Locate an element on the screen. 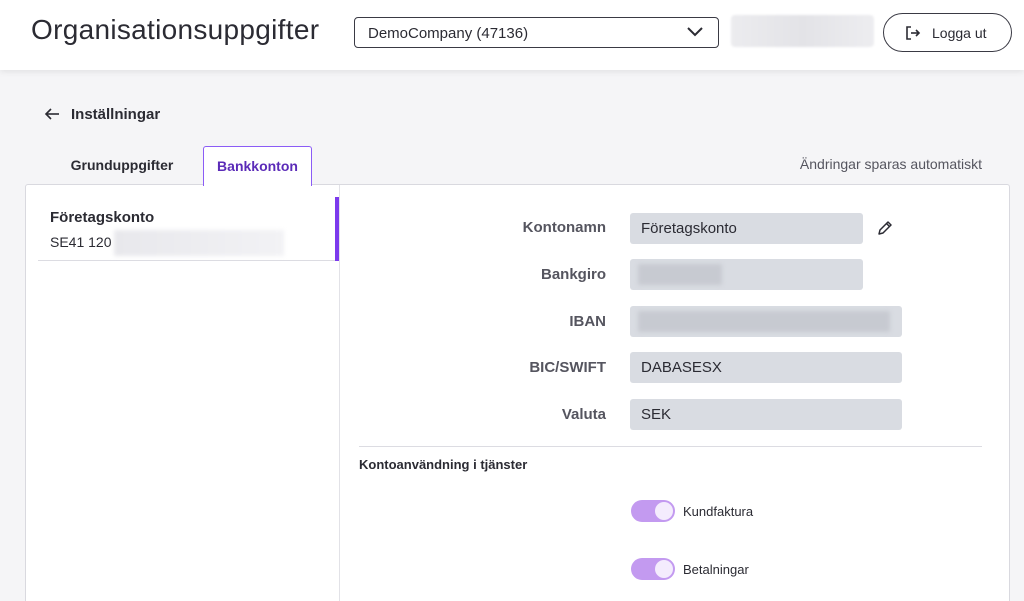 Image resolution: width=1024 pixels, height=601 pixels. account-list-item: Företagskonto SE41 120 is located at coordinates (188, 229).